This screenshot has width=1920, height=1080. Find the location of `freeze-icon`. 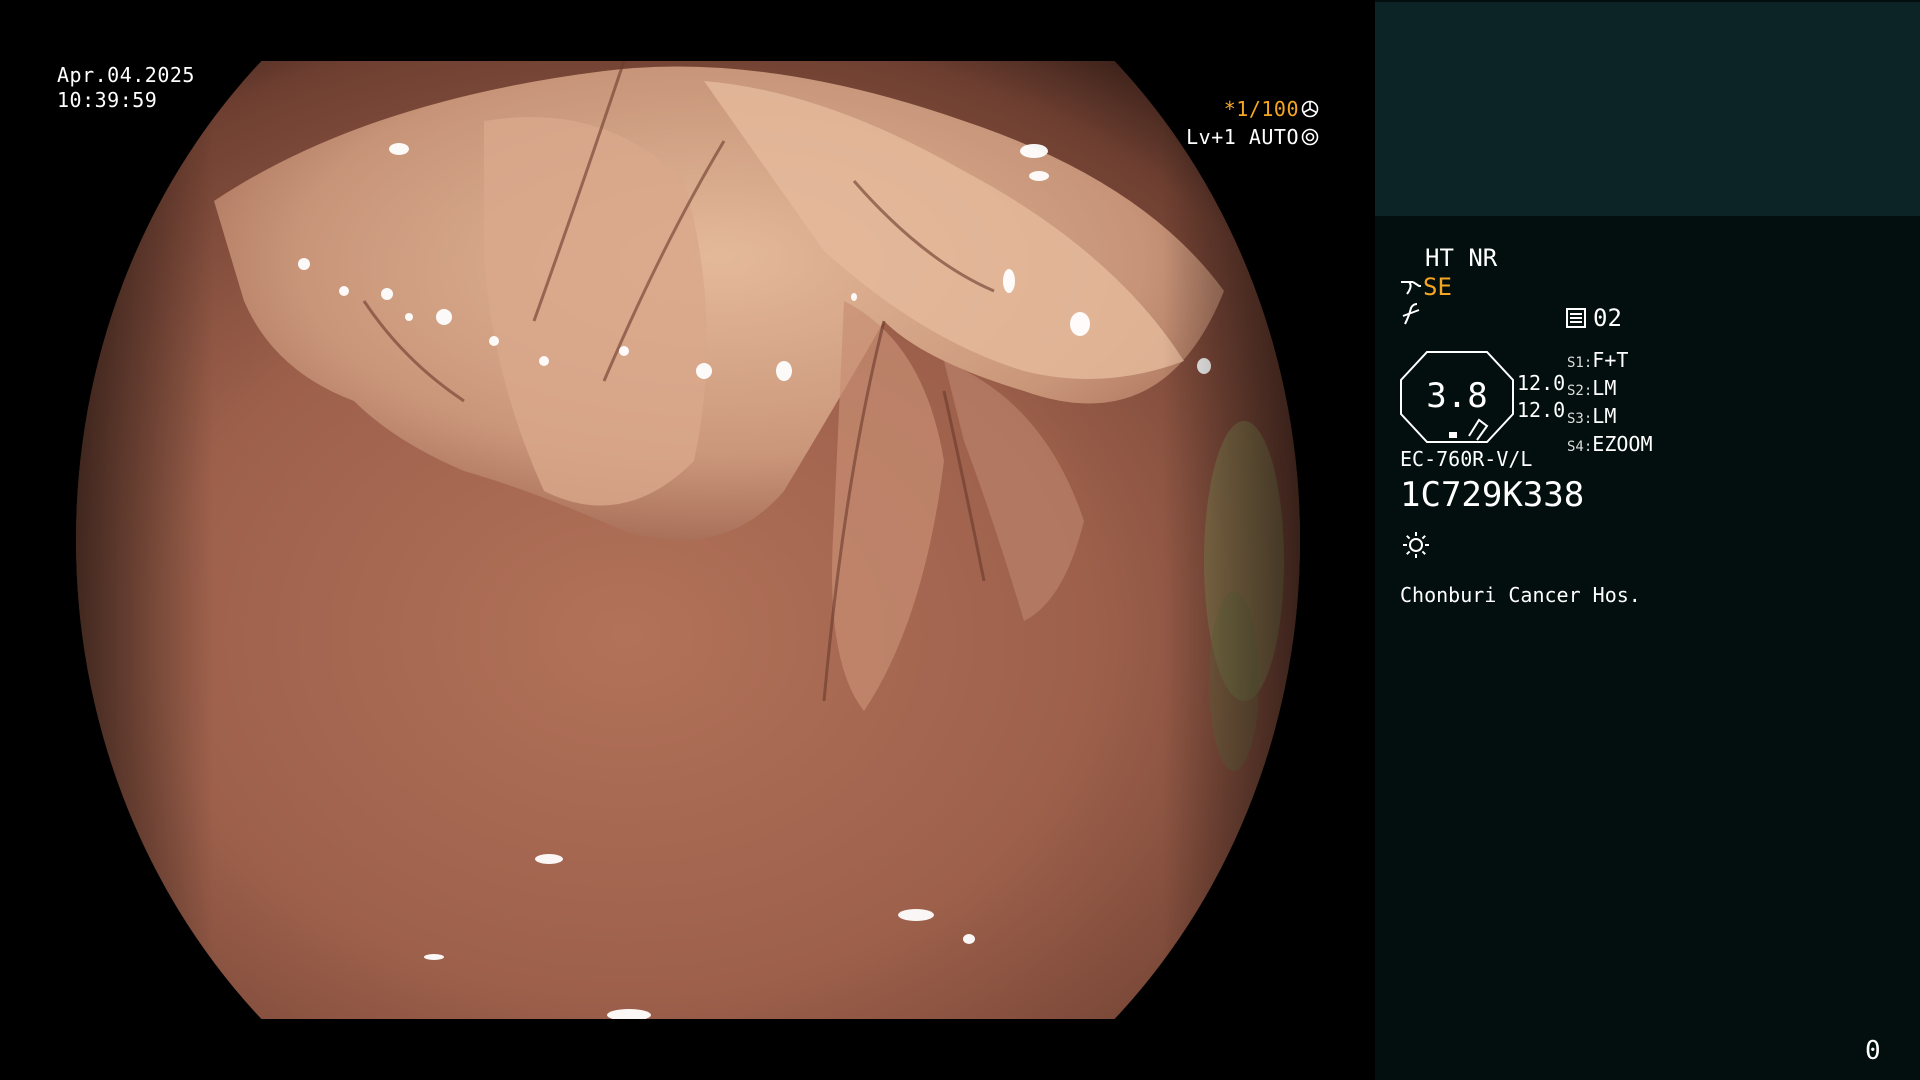

freeze-icon is located at coordinates (1411, 314).